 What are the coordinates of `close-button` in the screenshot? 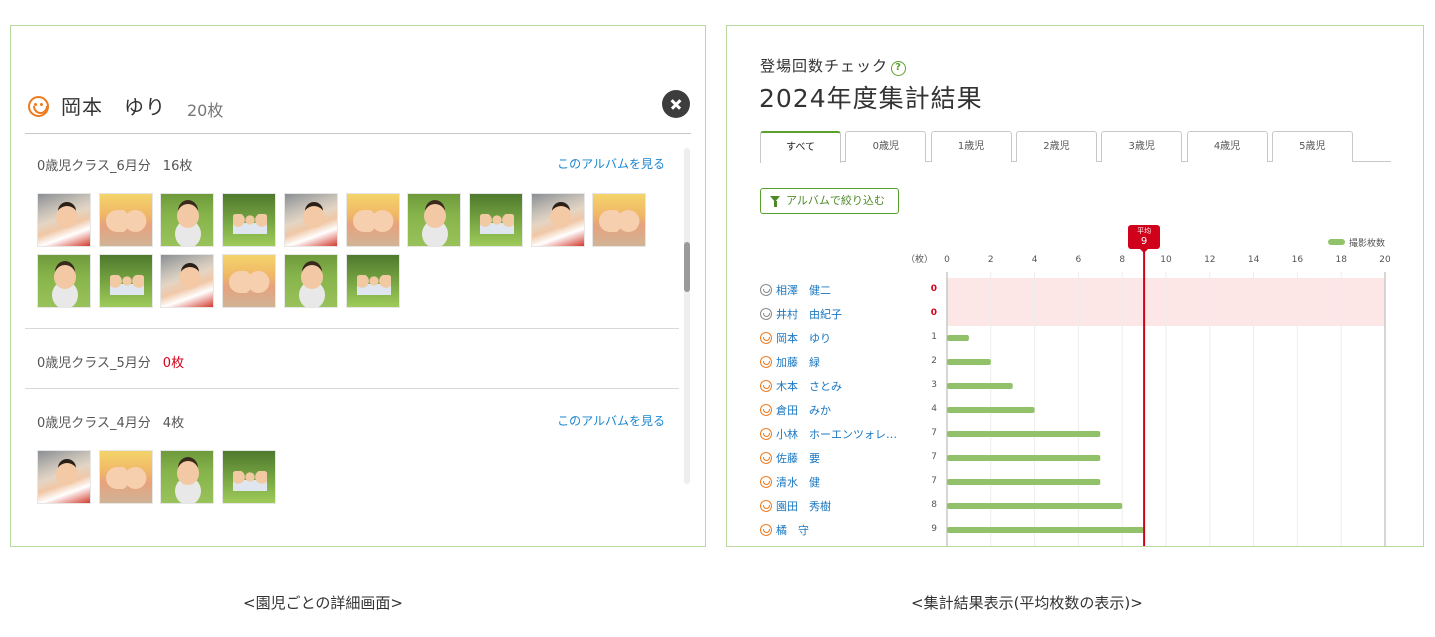 It's located at (676, 104).